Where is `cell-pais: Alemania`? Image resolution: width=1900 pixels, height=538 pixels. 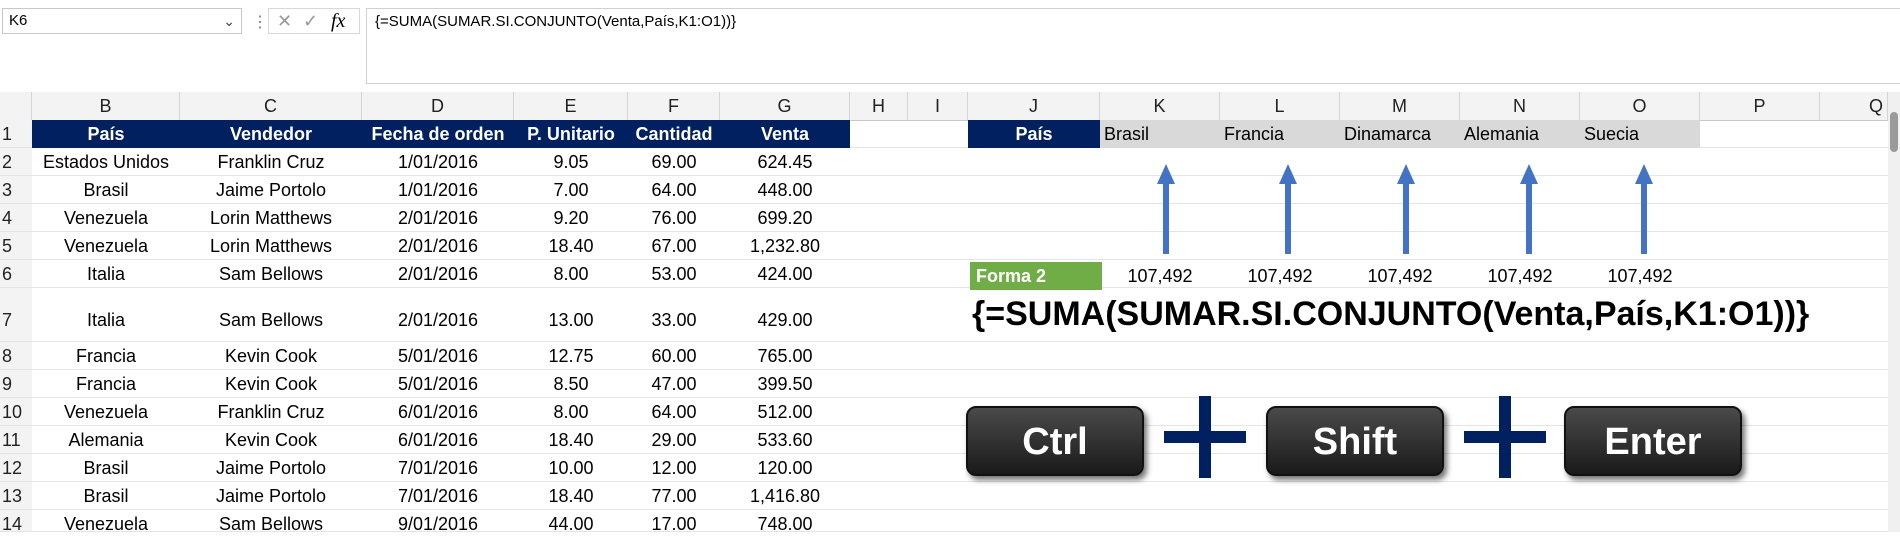
cell-pais: Alemania is located at coordinates (106, 440).